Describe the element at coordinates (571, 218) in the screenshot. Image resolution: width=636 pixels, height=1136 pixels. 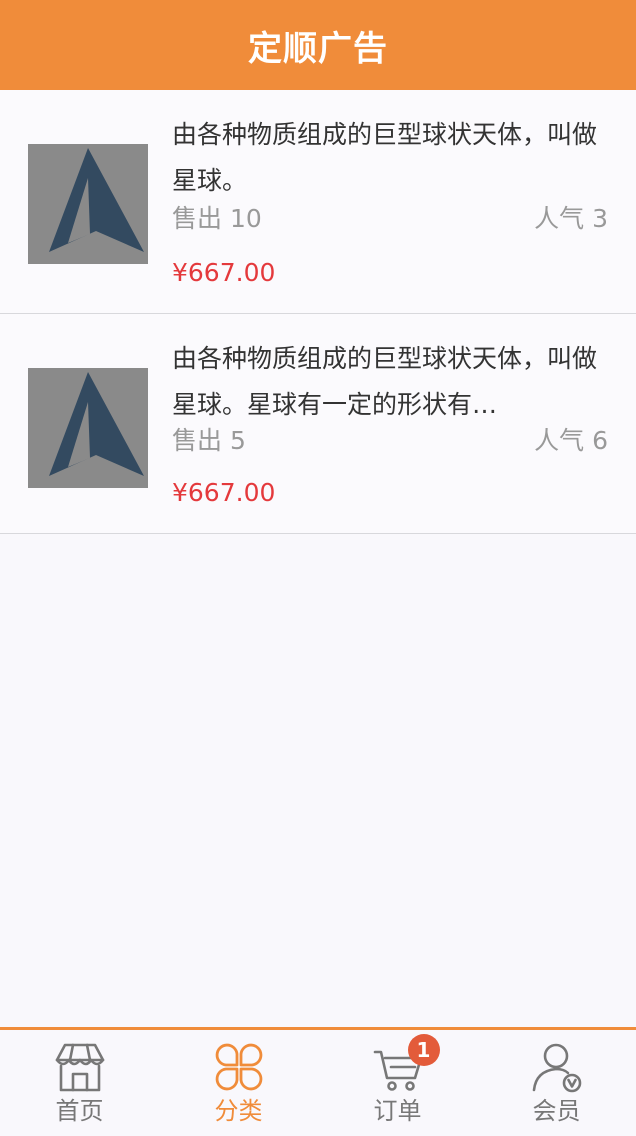
I see `product-popularity: 人气 3` at that location.